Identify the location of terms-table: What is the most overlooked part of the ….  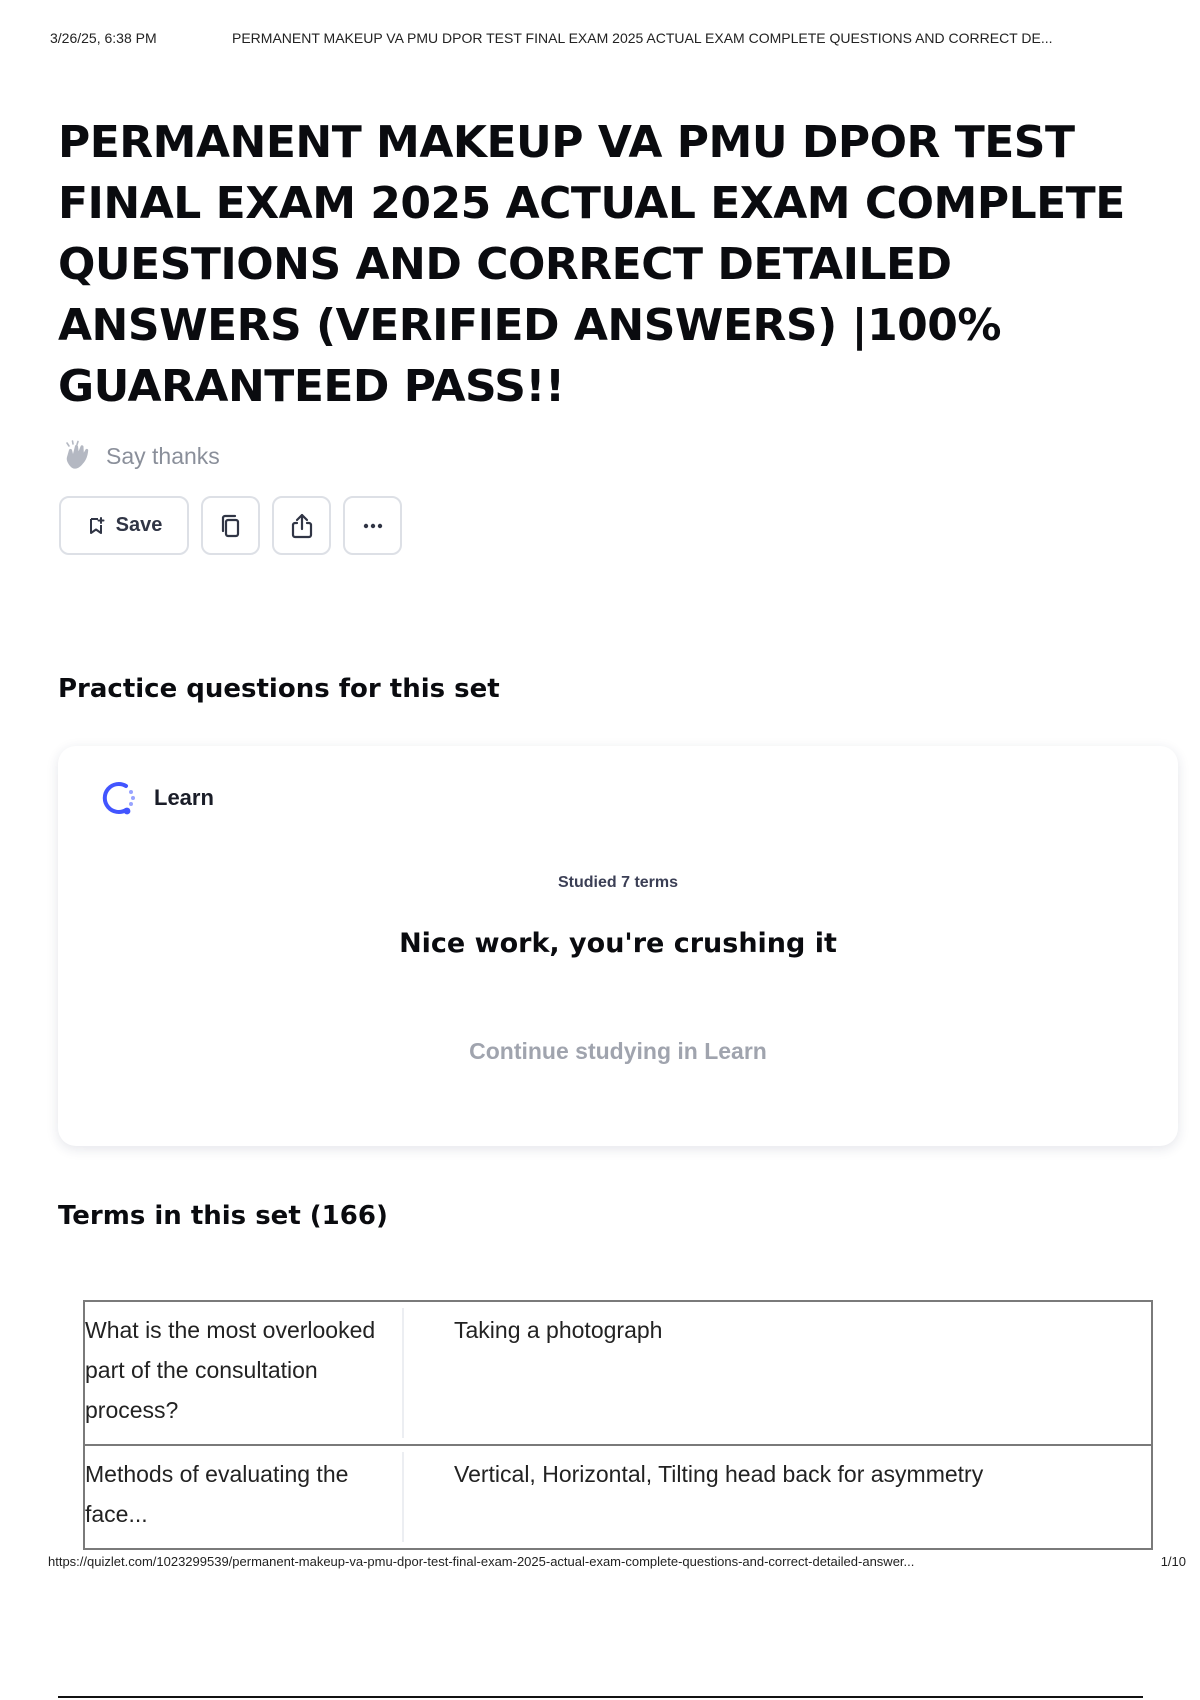
(618, 1425).